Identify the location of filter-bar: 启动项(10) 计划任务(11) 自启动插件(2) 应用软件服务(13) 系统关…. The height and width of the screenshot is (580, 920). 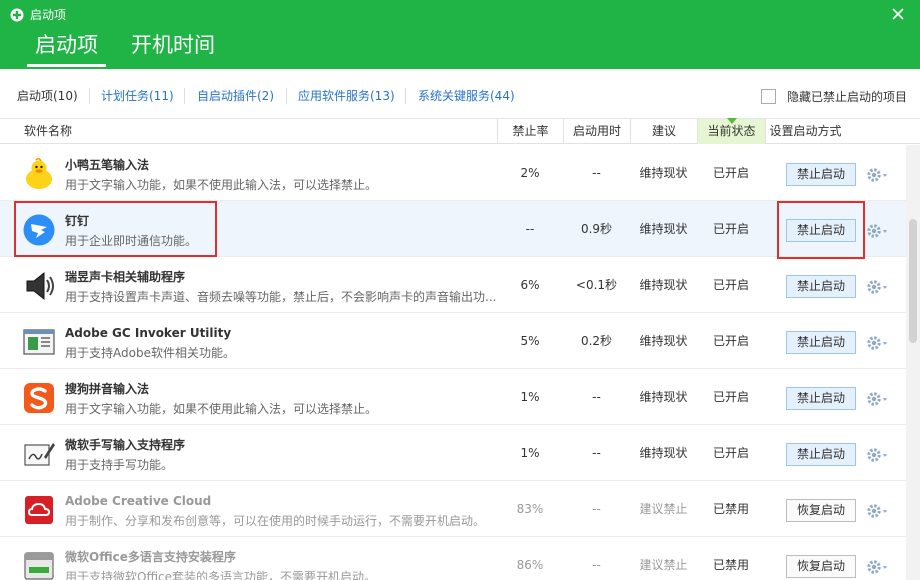
(460, 94).